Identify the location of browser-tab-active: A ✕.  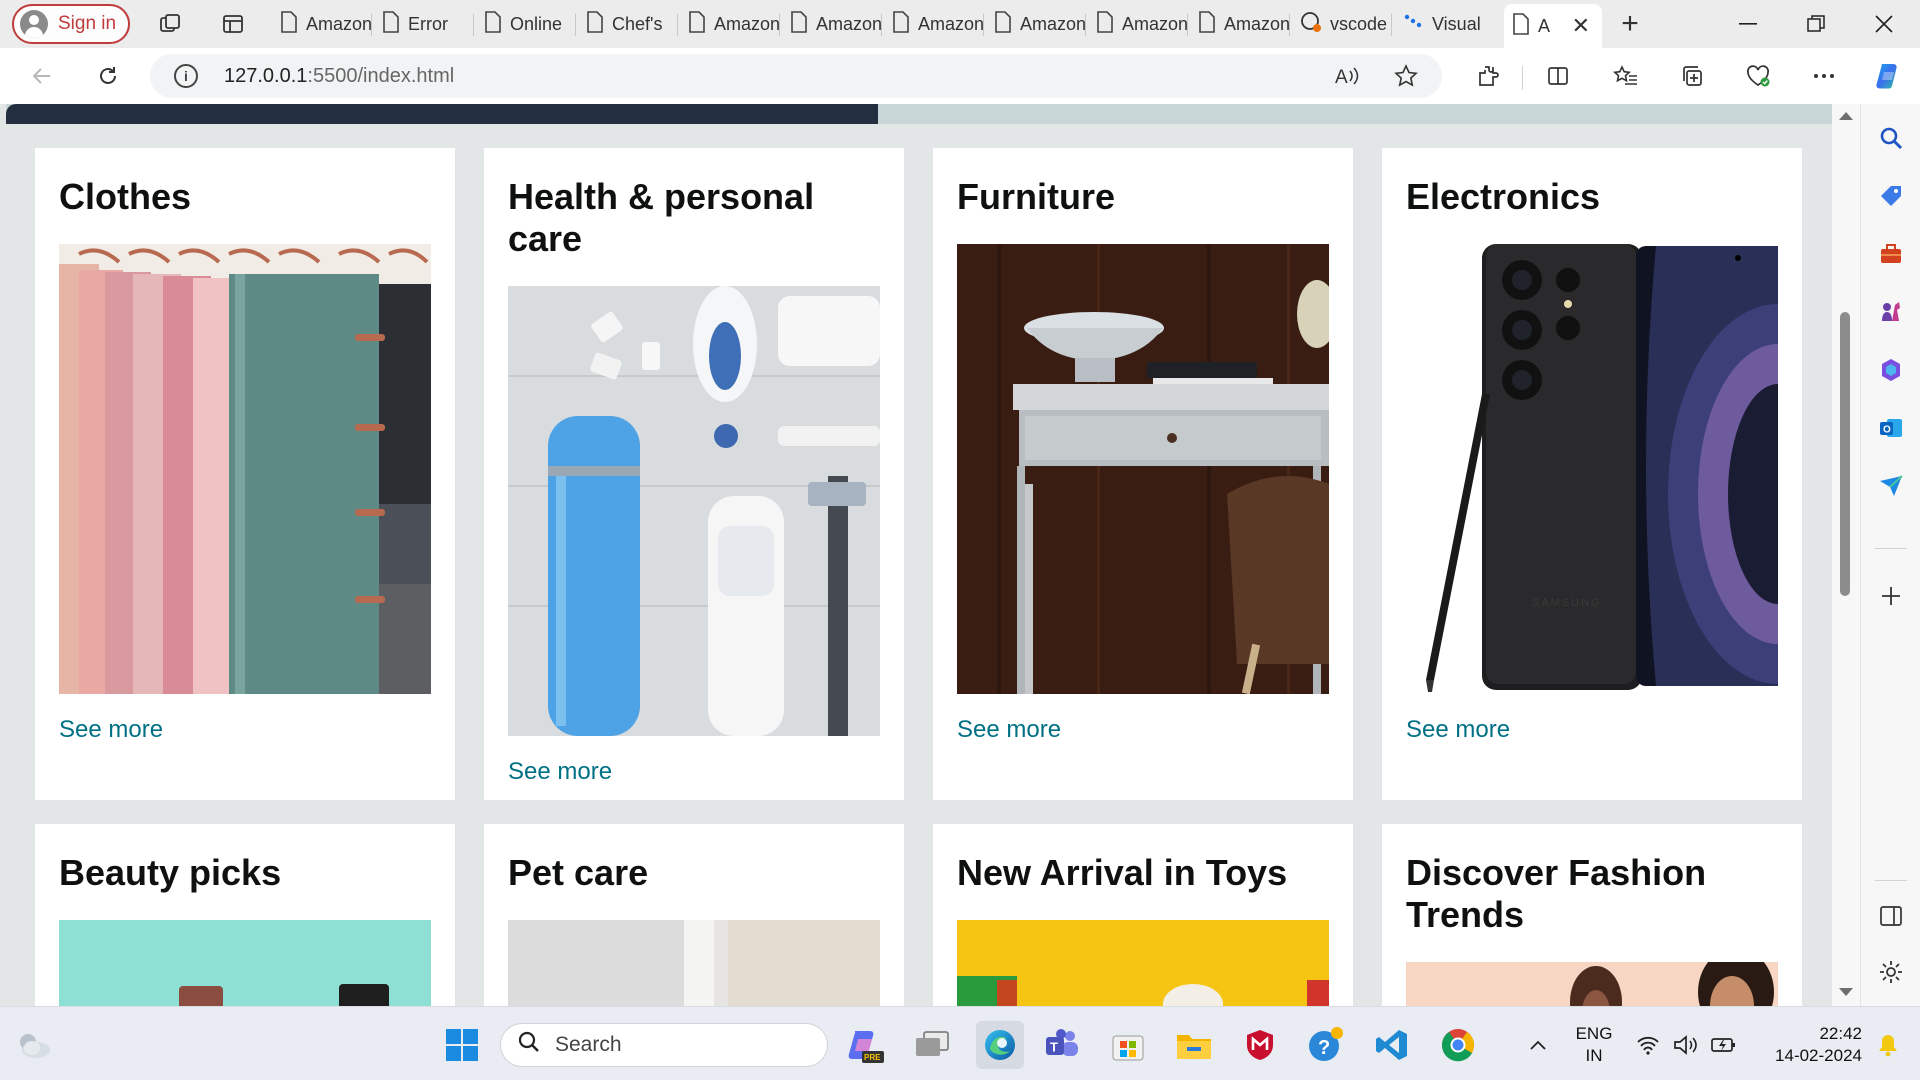
(1553, 26).